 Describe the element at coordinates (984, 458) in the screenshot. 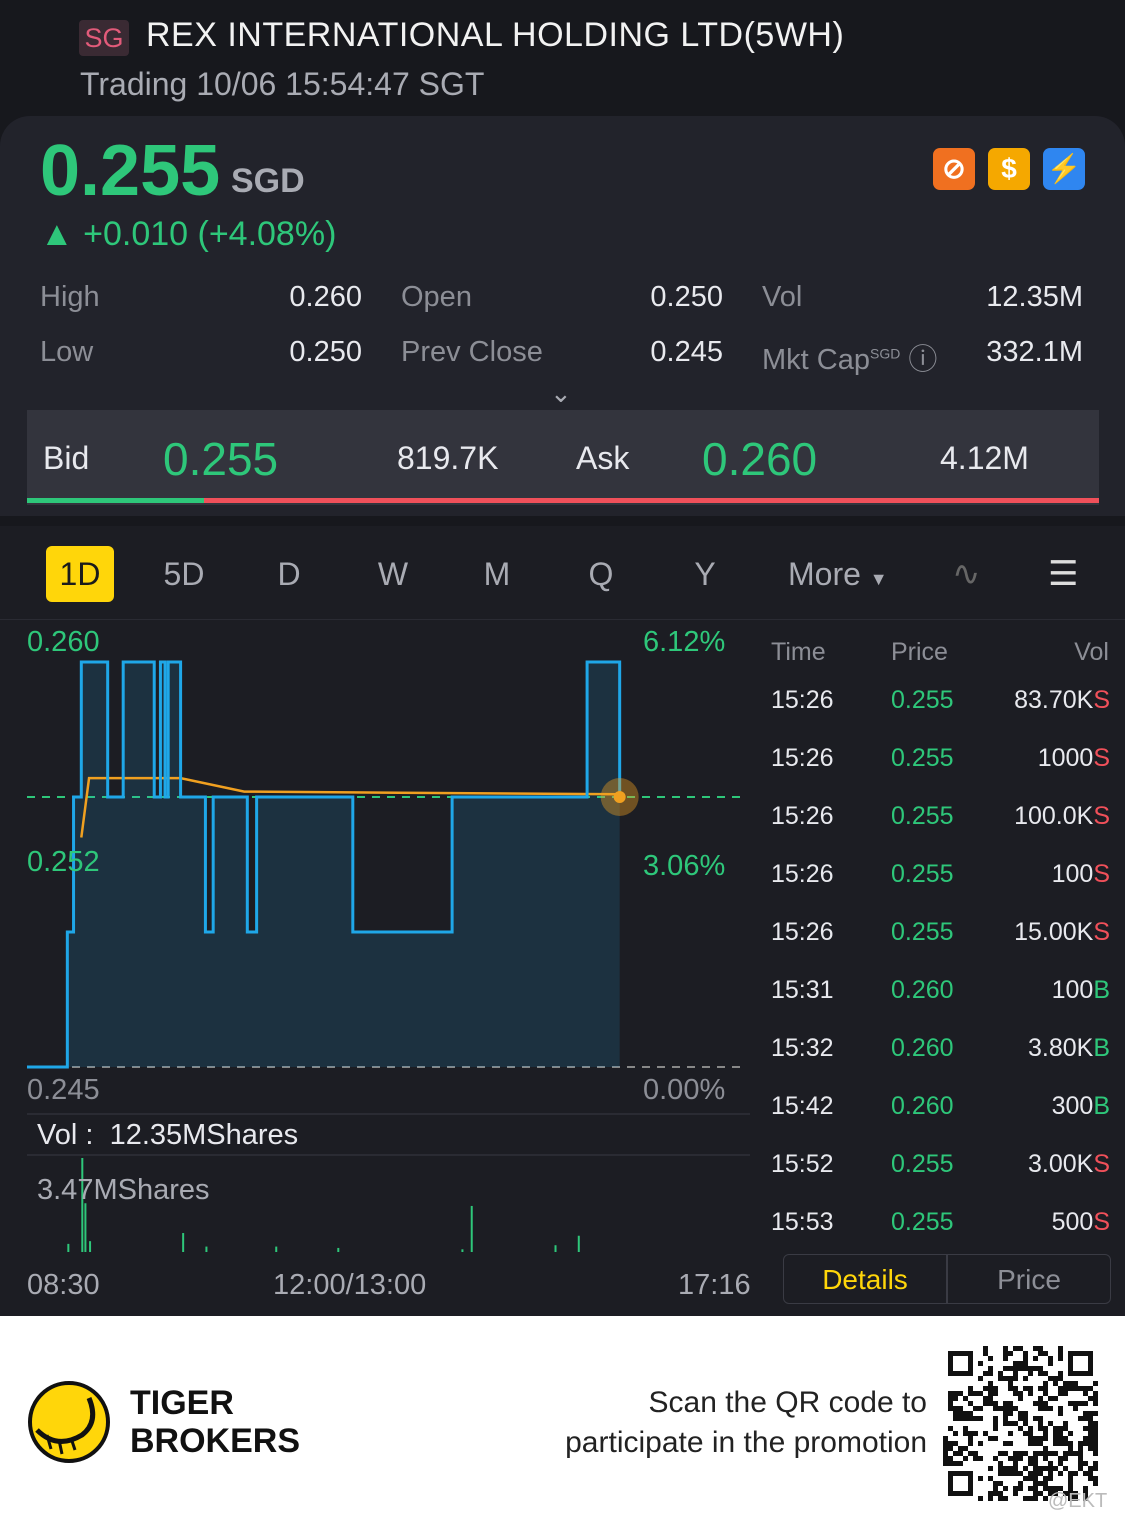

I see `ask-size: 4.12M` at that location.